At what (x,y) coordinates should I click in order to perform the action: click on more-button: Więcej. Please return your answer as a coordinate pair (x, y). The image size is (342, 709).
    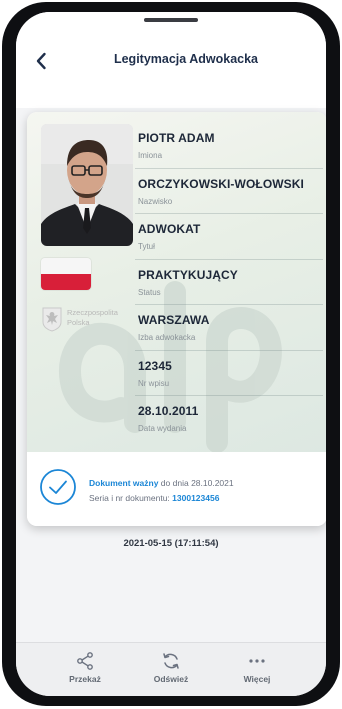
    Looking at the image, I should click on (257, 667).